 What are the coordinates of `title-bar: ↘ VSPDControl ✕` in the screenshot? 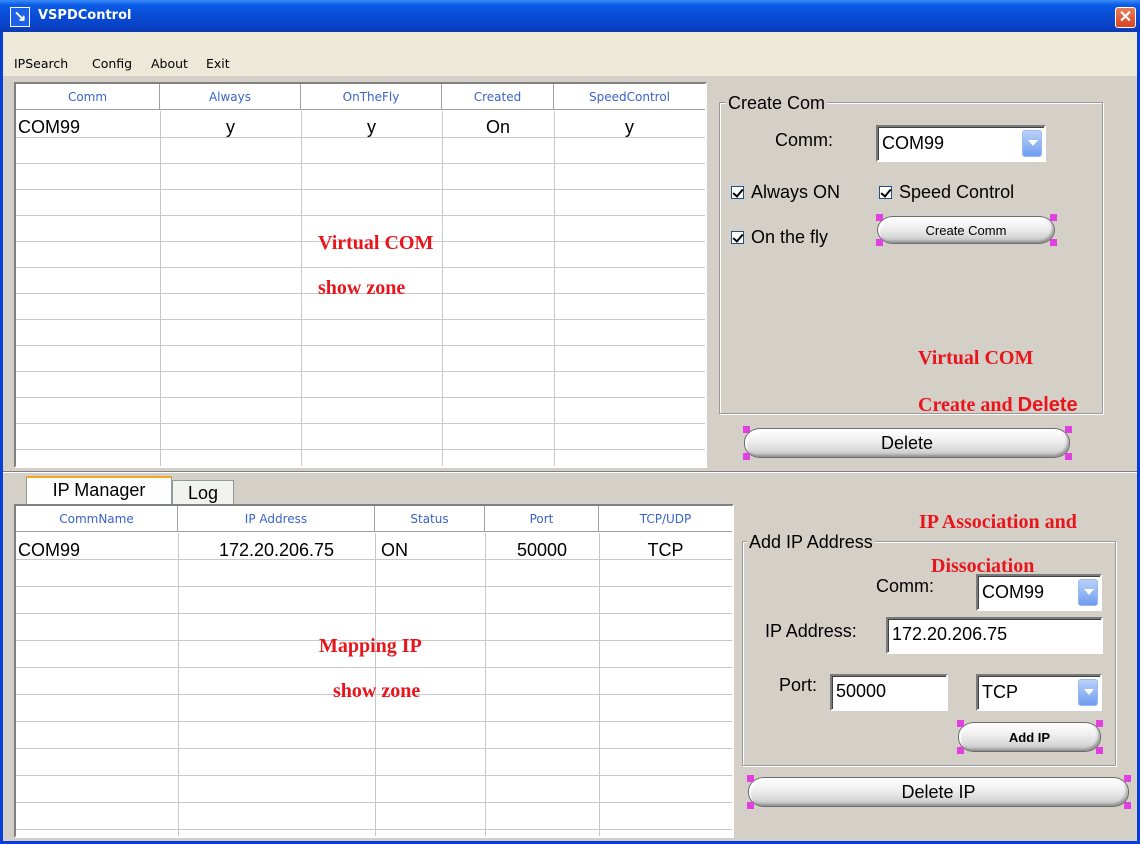 It's located at (570, 16).